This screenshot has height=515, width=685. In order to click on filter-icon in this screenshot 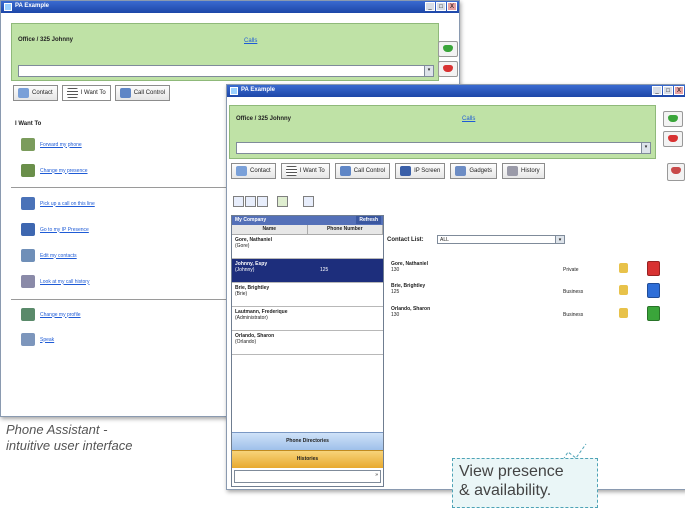, I will do `click(282, 201)`.